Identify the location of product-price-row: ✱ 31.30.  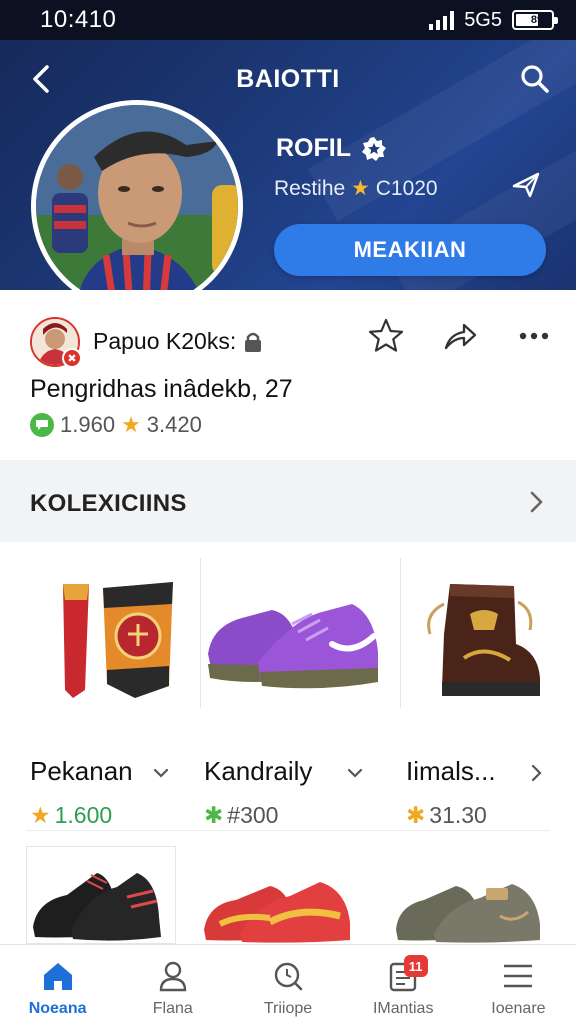
(446, 815).